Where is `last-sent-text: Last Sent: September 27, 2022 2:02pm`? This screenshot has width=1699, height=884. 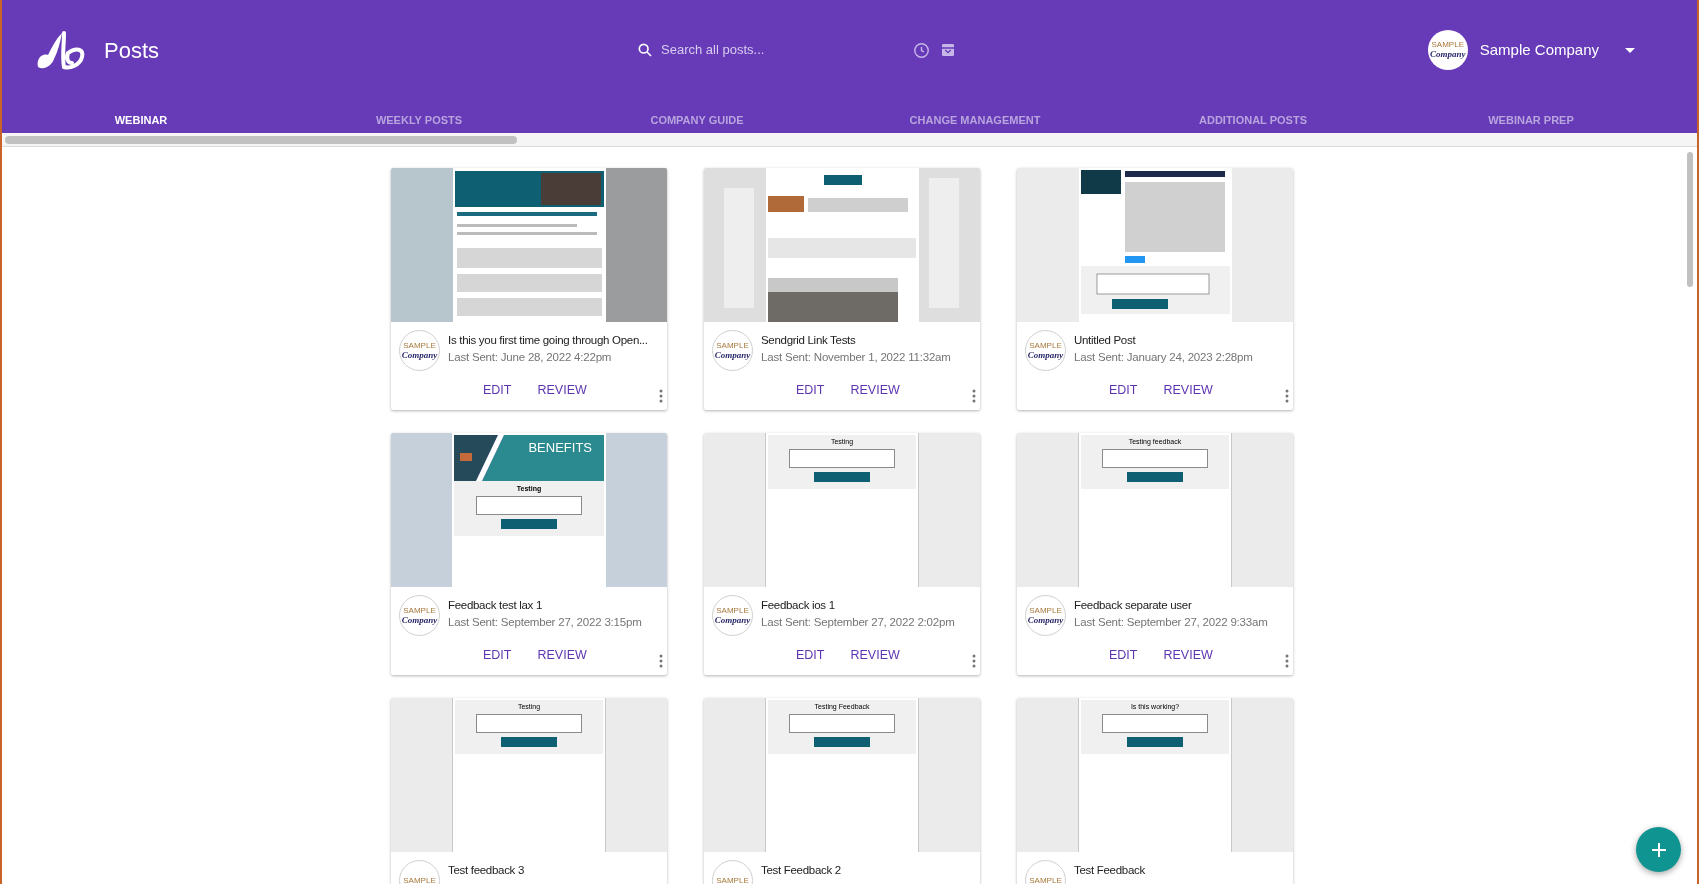 last-sent-text: Last Sent: September 27, 2022 2:02pm is located at coordinates (858, 622).